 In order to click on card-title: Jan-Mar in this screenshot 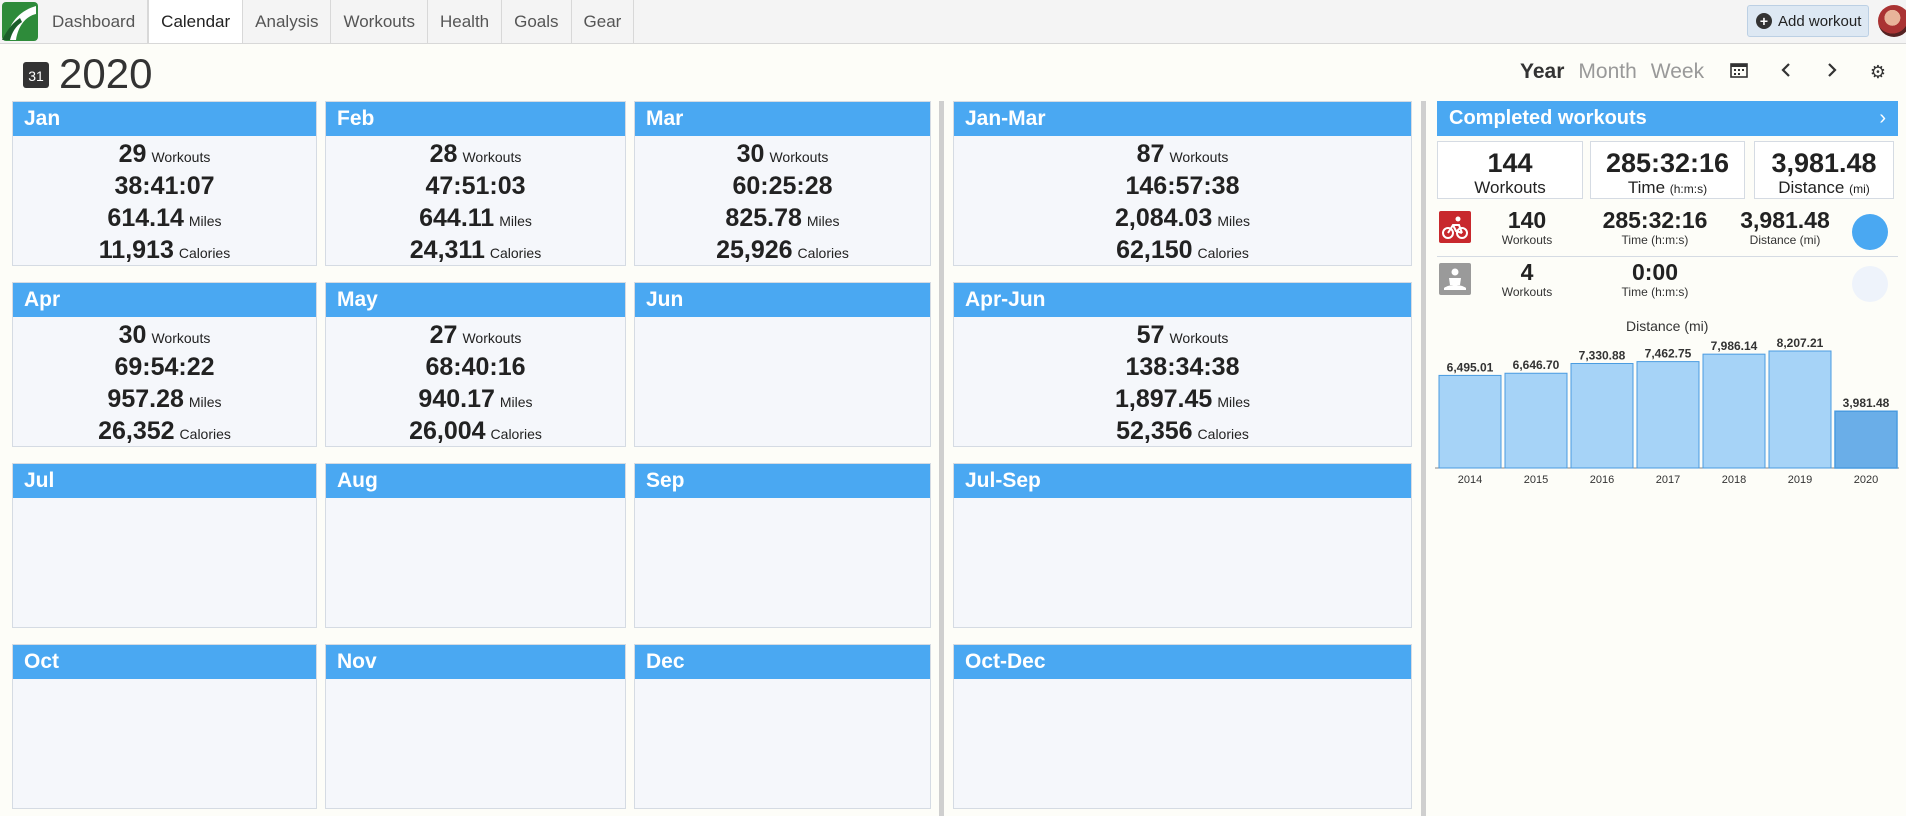, I will do `click(1182, 119)`.